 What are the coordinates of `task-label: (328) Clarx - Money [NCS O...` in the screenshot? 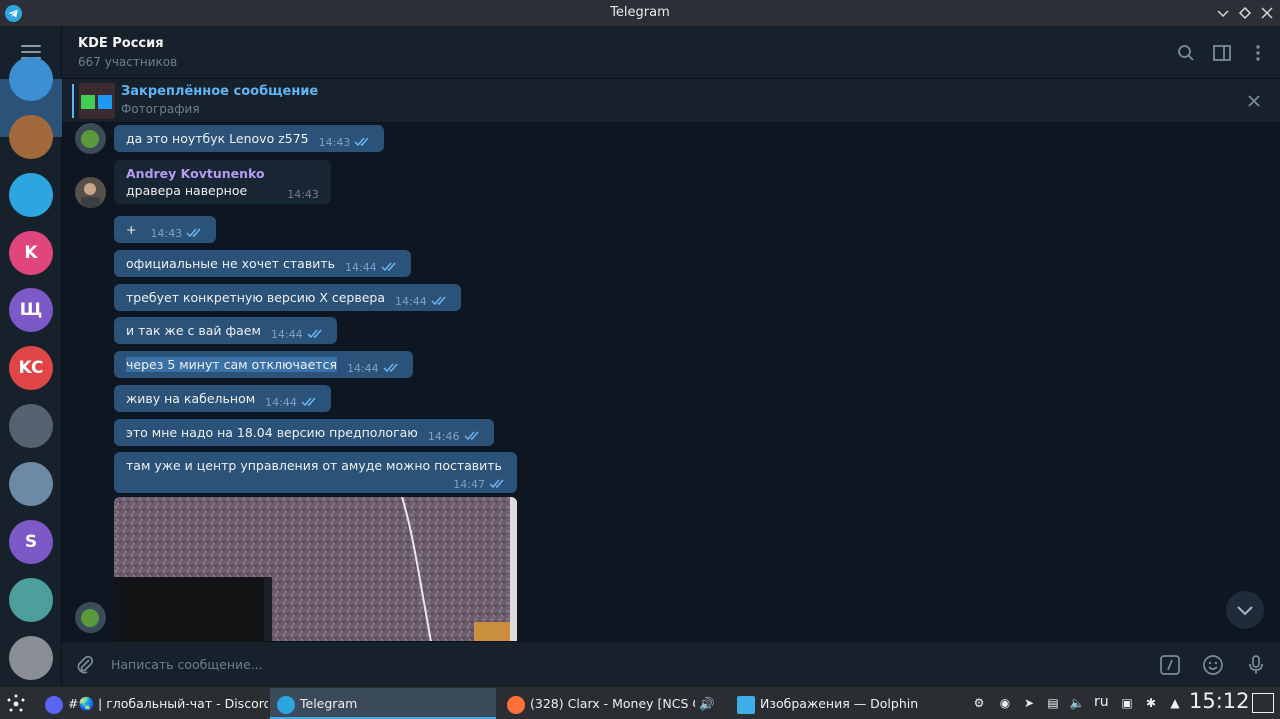 It's located at (612, 703).